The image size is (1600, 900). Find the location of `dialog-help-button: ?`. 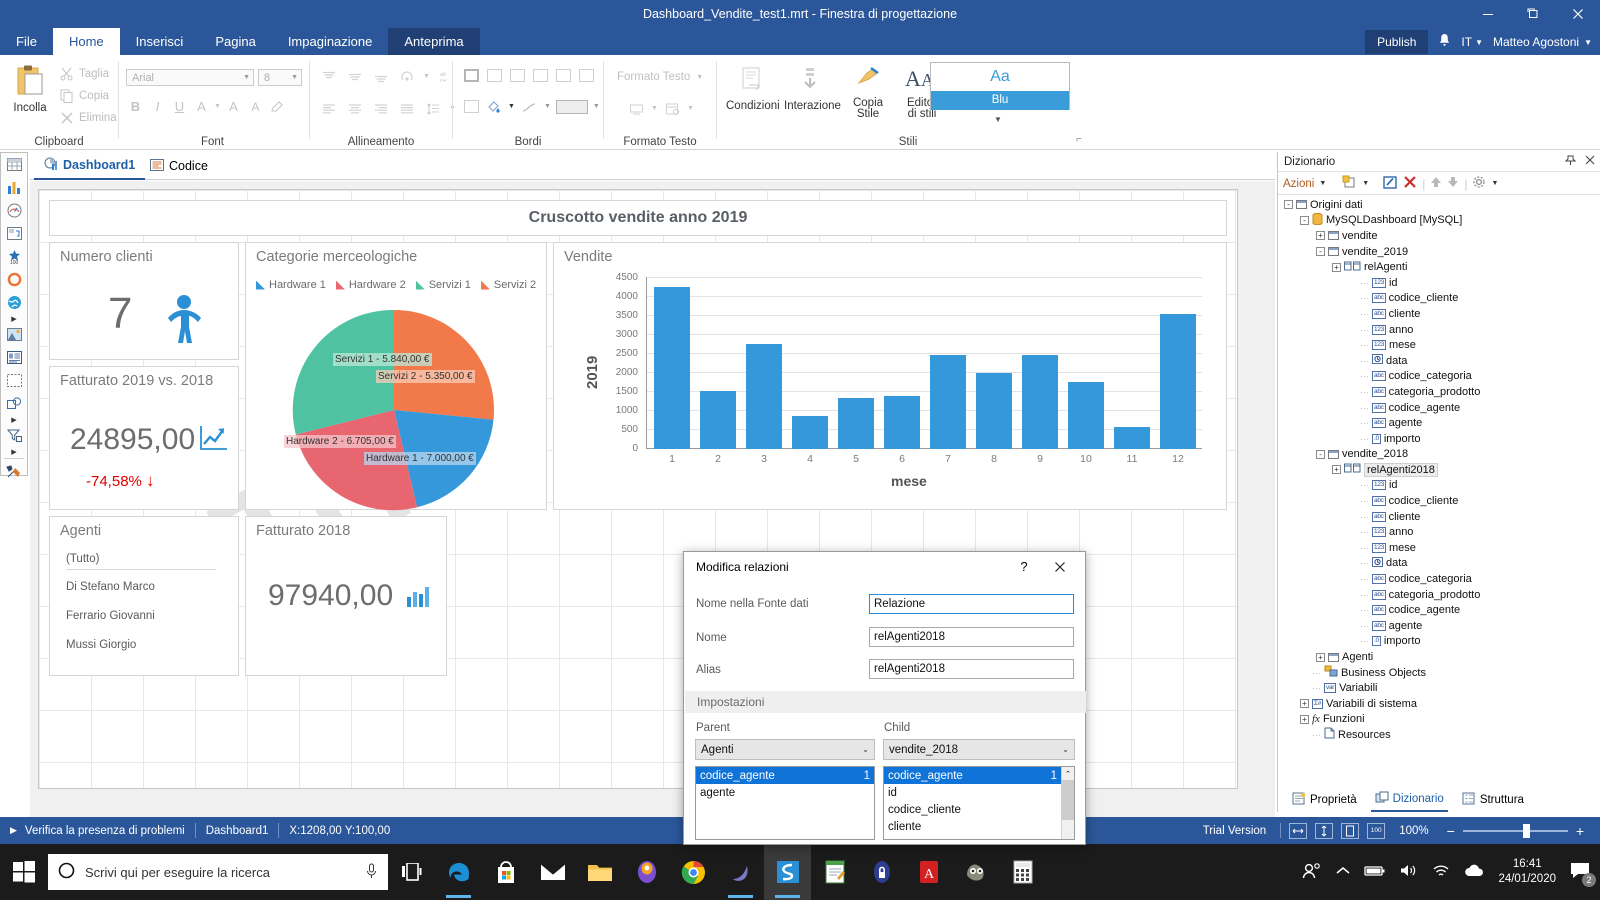

dialog-help-button: ? is located at coordinates (1024, 566).